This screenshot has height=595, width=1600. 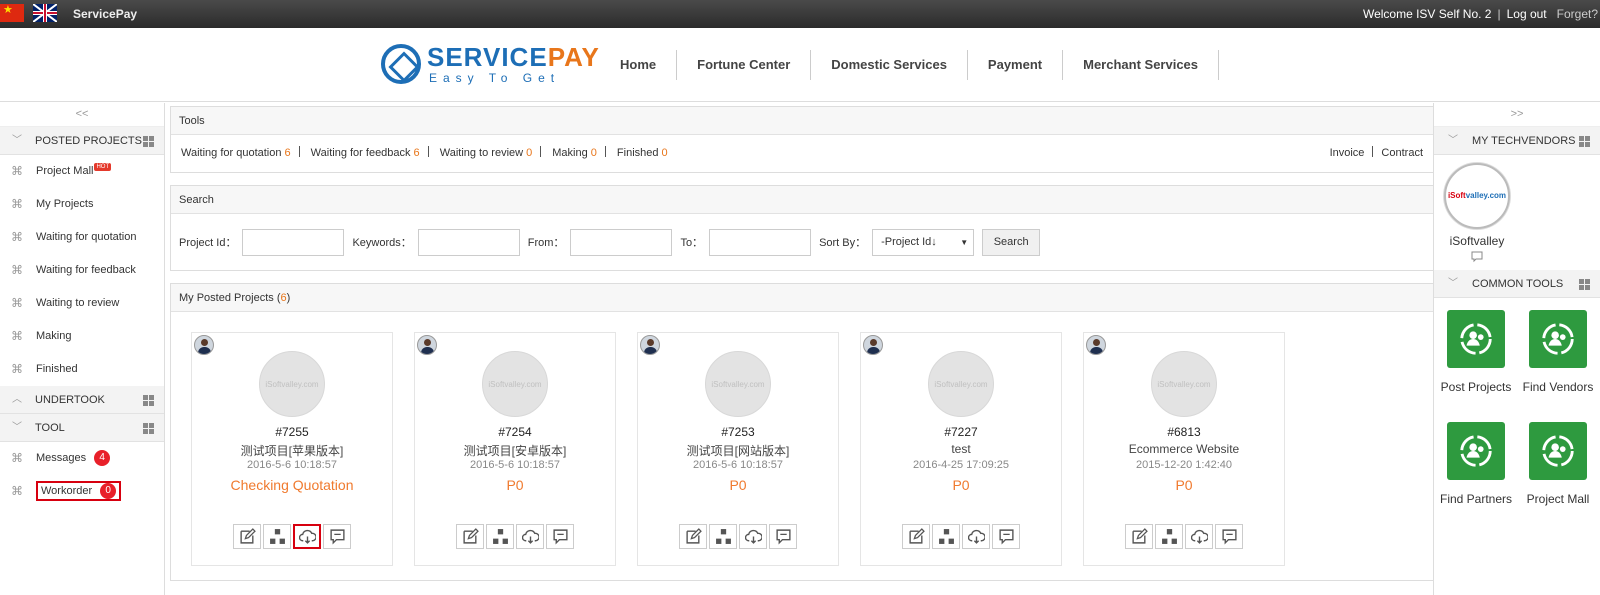 I want to click on sidebar-item-project-mall: ⌘ Project Mall HOT, so click(x=82, y=171).